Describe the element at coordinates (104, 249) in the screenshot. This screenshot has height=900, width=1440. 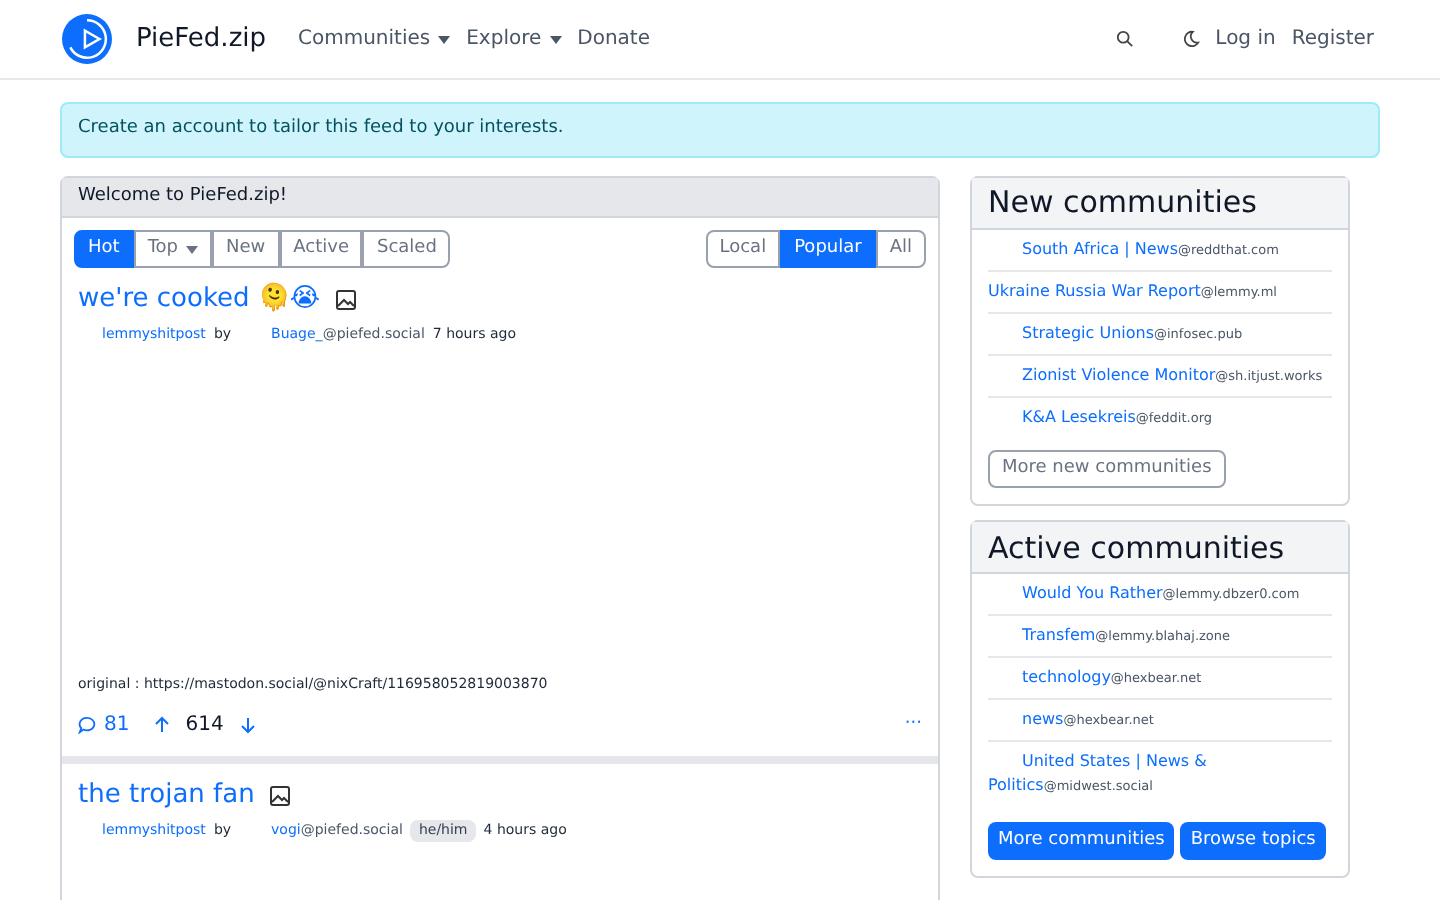
I see `sort-tab: Hot` at that location.